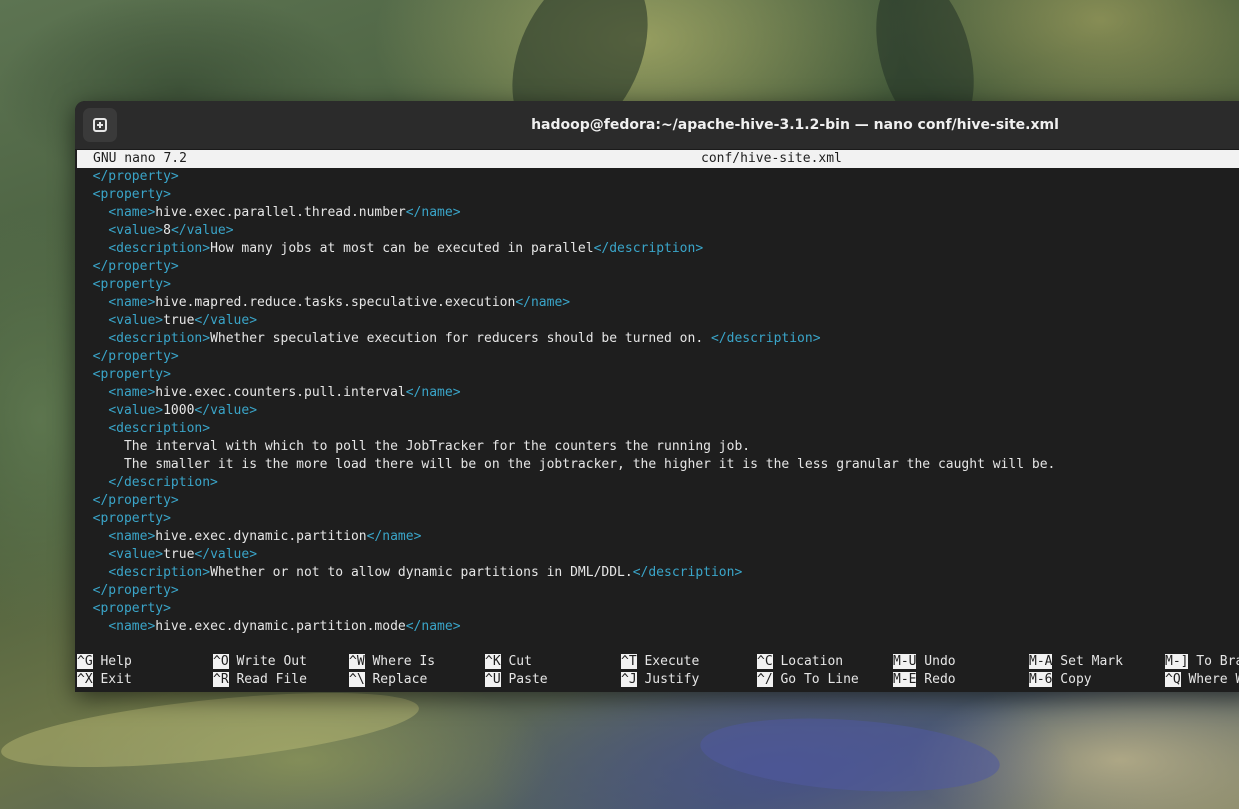 The height and width of the screenshot is (809, 1239). I want to click on shortcut-key: ^W, so click(357, 661).